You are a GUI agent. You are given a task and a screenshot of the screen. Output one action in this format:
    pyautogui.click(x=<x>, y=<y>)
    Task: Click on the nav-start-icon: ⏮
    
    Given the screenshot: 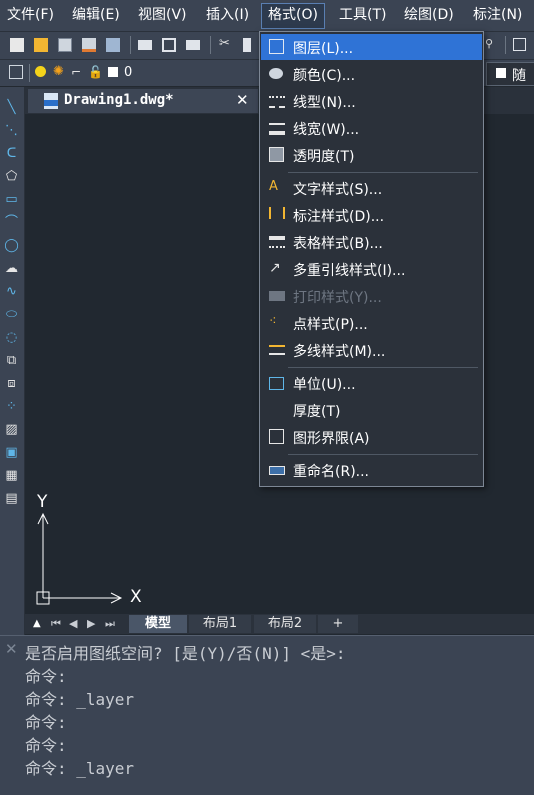 What is the action you would take?
    pyautogui.click(x=56, y=624)
    